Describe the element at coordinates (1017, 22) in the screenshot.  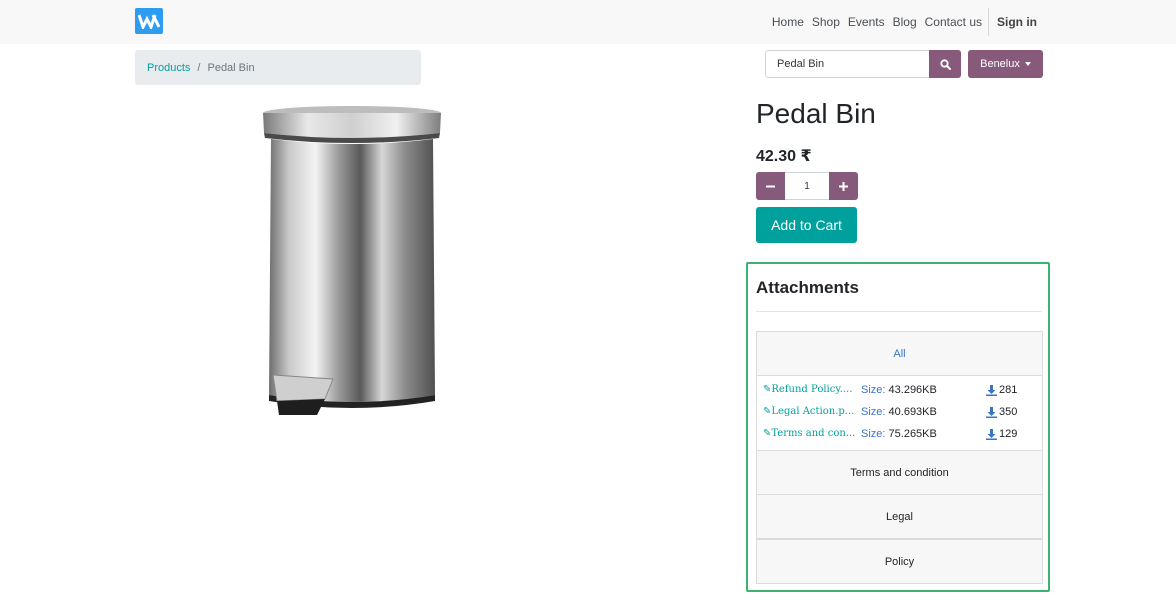
I see `sign-in-link: Sign in` at that location.